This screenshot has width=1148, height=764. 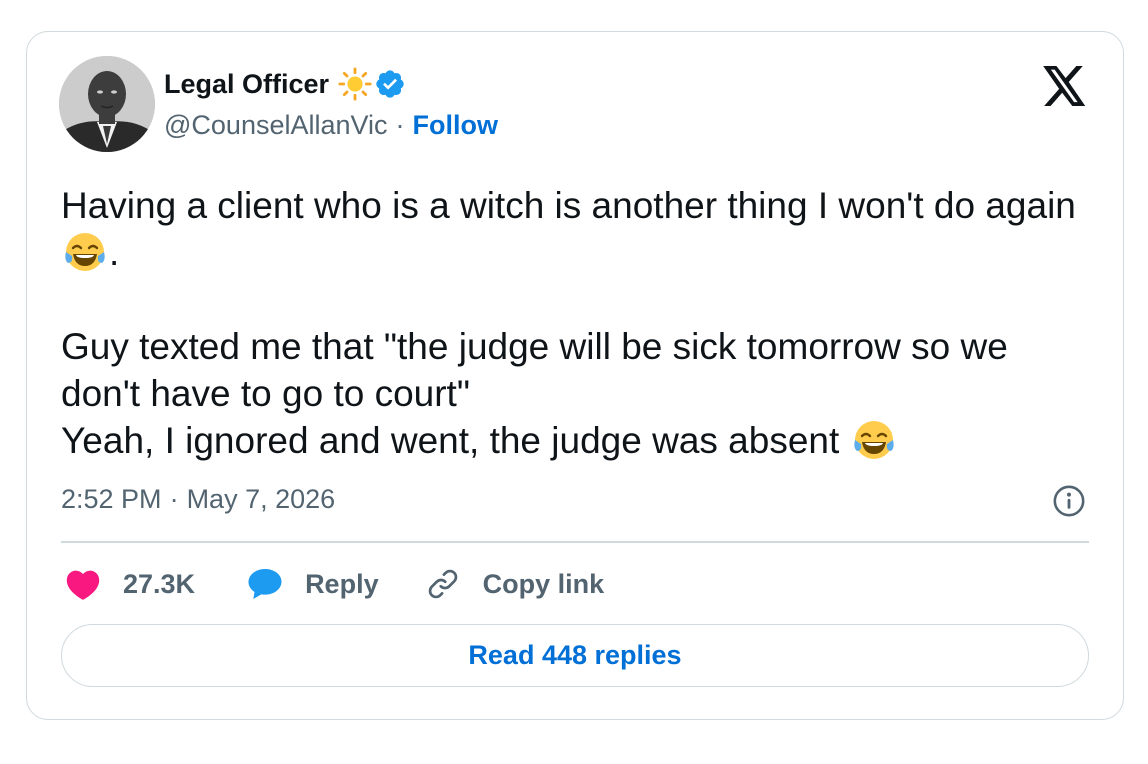 I want to click on author-name-row: Legal Officer, so click(x=285, y=84).